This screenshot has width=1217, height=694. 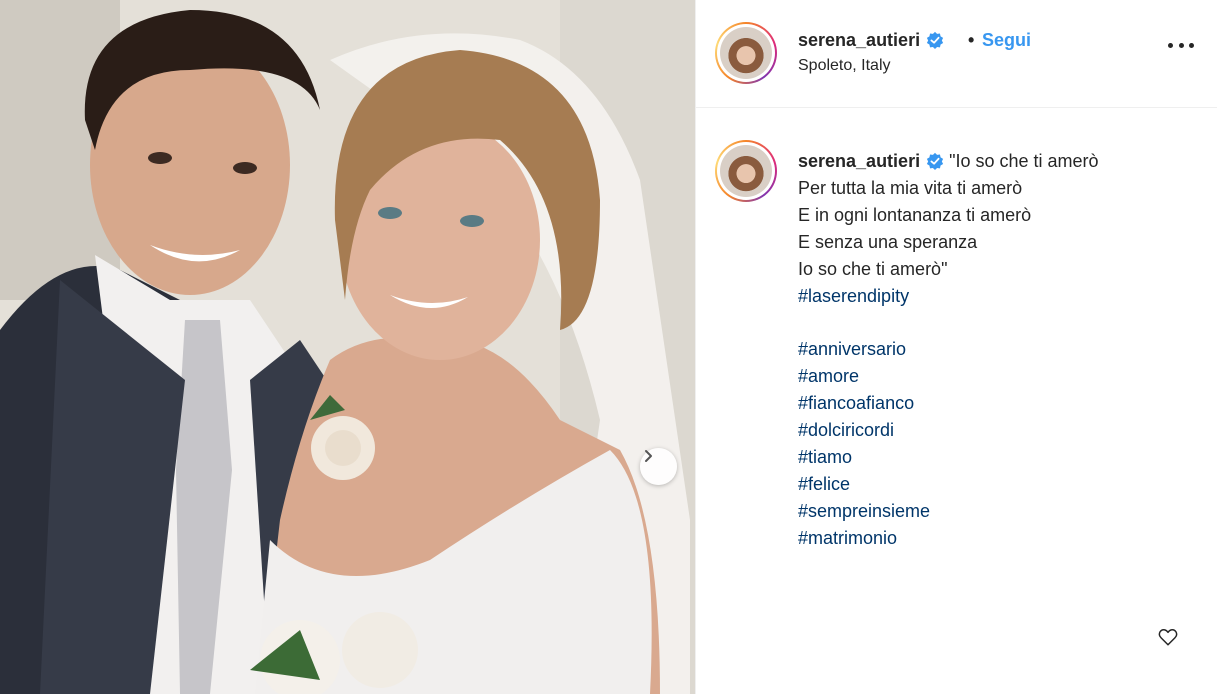 What do you see at coordinates (998, 511) in the screenshot?
I see `hashtag-link: #sempreinsieme` at bounding box center [998, 511].